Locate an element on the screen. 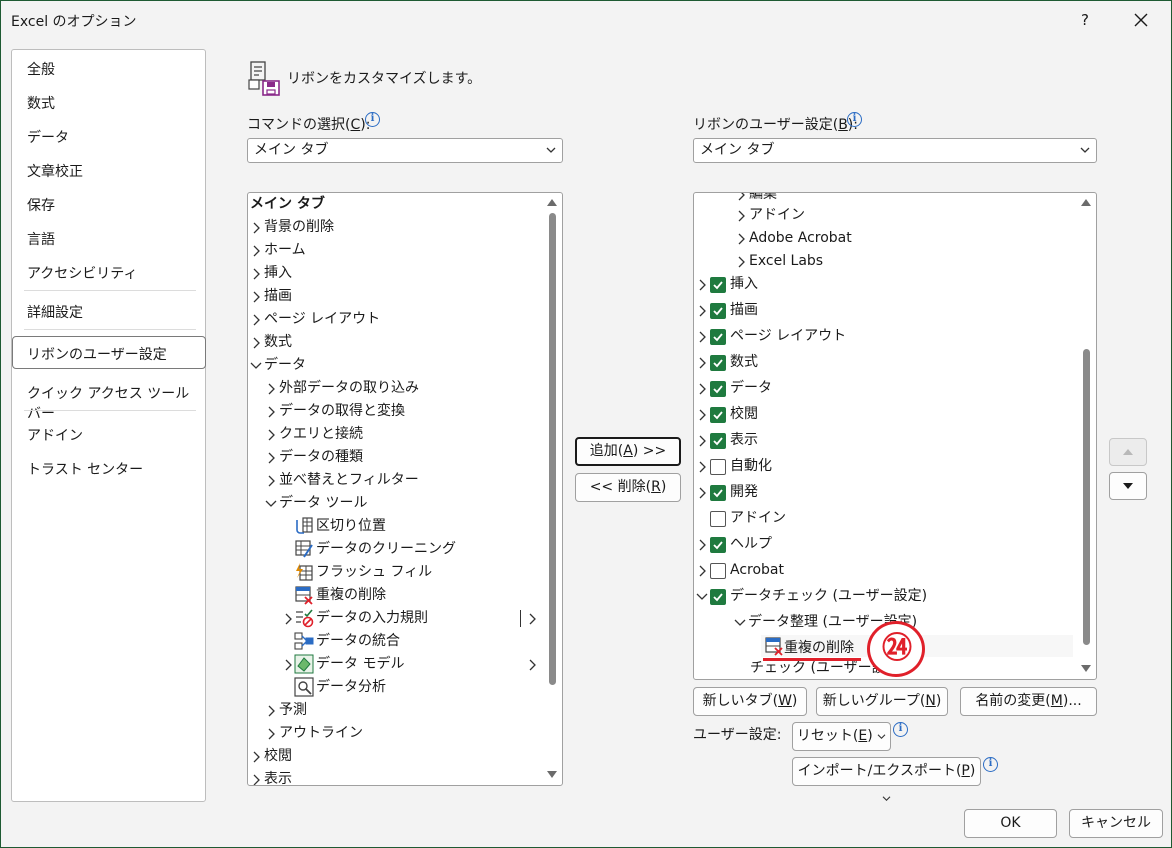  tree-node: データの取得と変換 is located at coordinates (336, 411).